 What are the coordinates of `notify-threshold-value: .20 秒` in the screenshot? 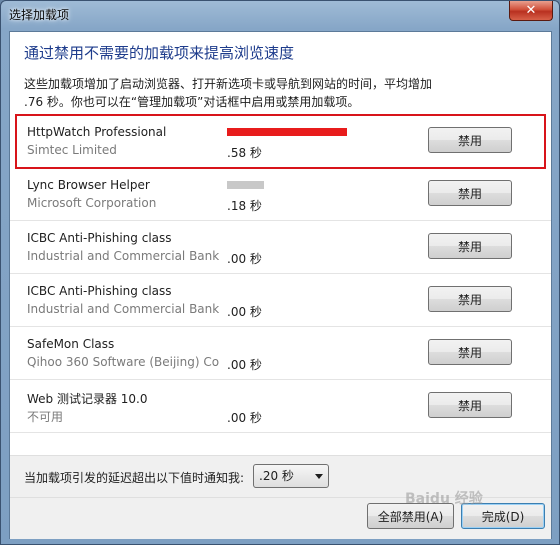 It's located at (276, 476).